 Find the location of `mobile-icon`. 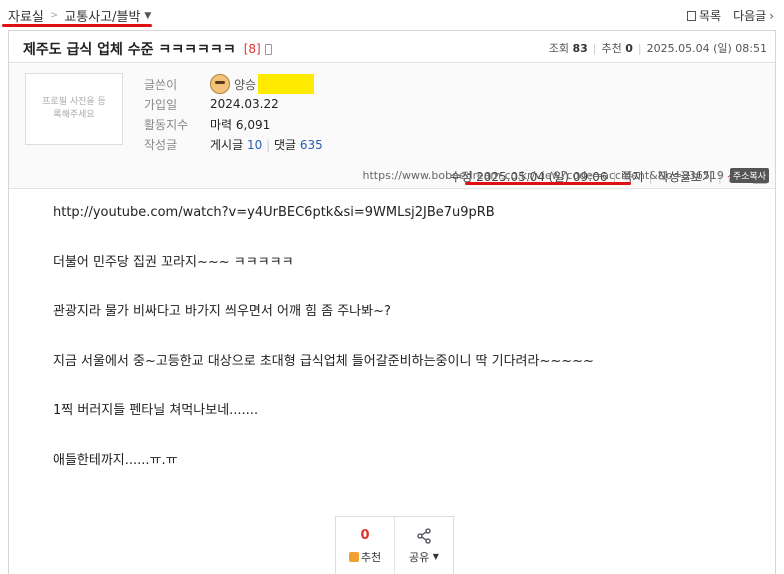

mobile-icon is located at coordinates (268, 49).